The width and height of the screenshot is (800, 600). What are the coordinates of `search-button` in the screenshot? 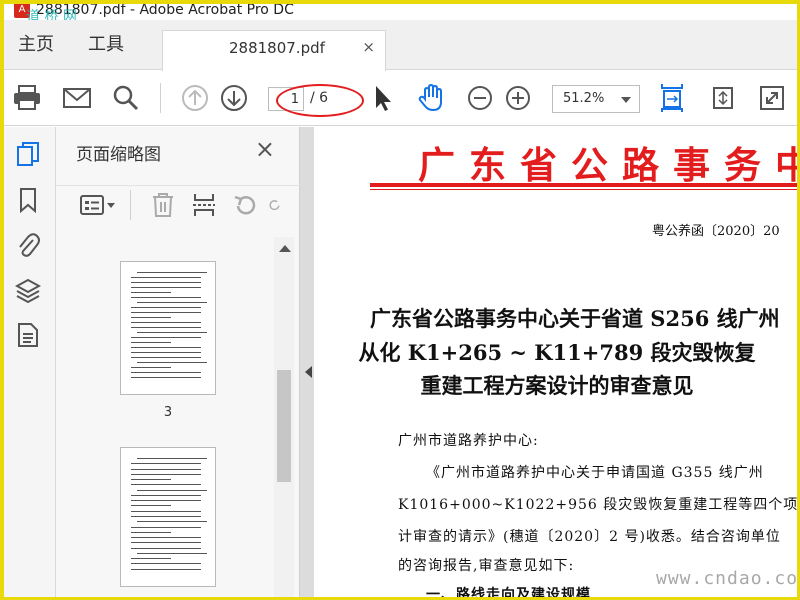 It's located at (126, 98).